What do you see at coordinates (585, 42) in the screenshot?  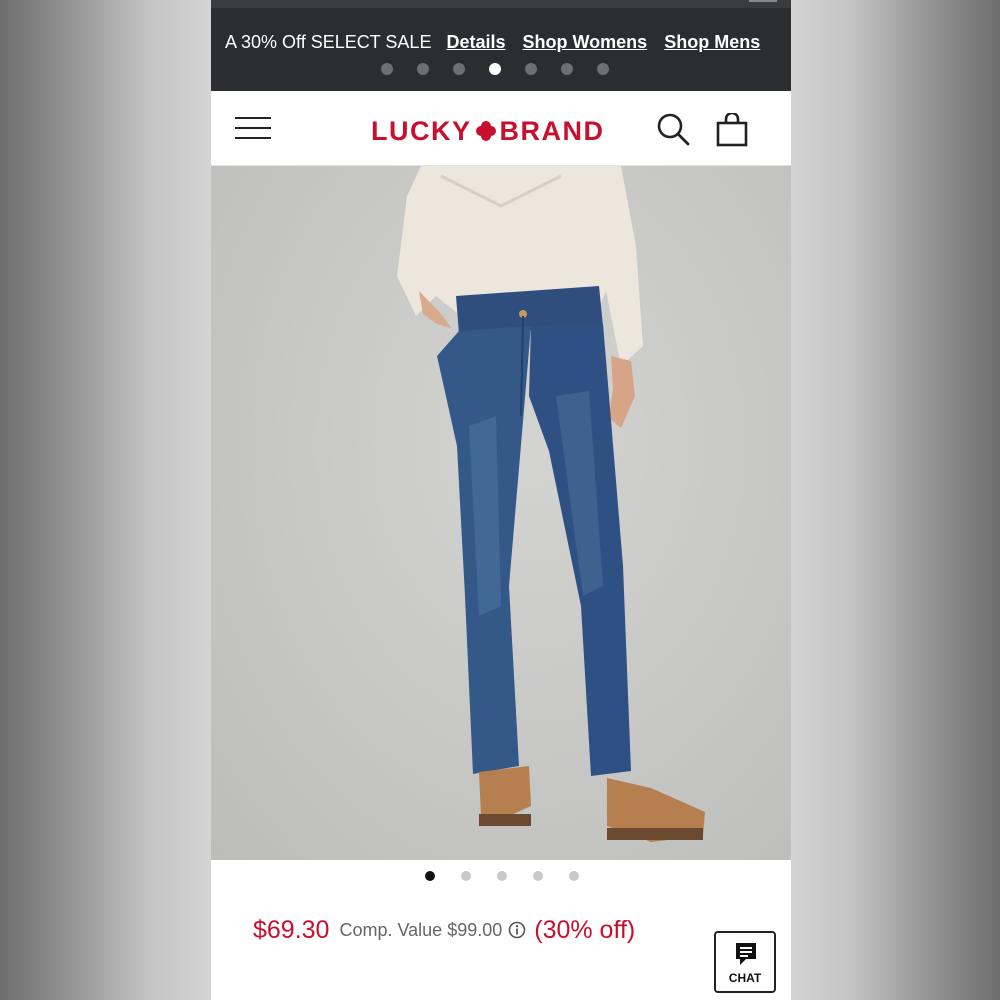 I see `shop-womens-link: Shop Womens` at bounding box center [585, 42].